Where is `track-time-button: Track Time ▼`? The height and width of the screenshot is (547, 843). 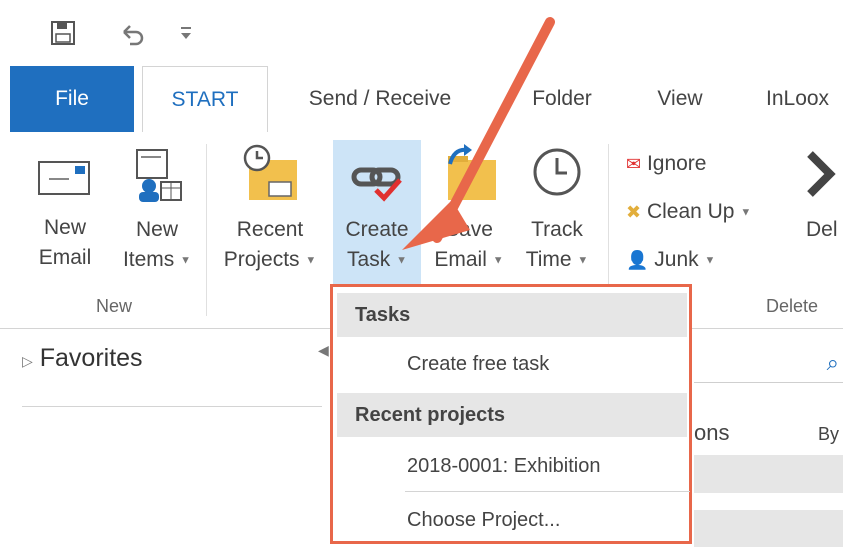
track-time-button: Track Time ▼ is located at coordinates (557, 217).